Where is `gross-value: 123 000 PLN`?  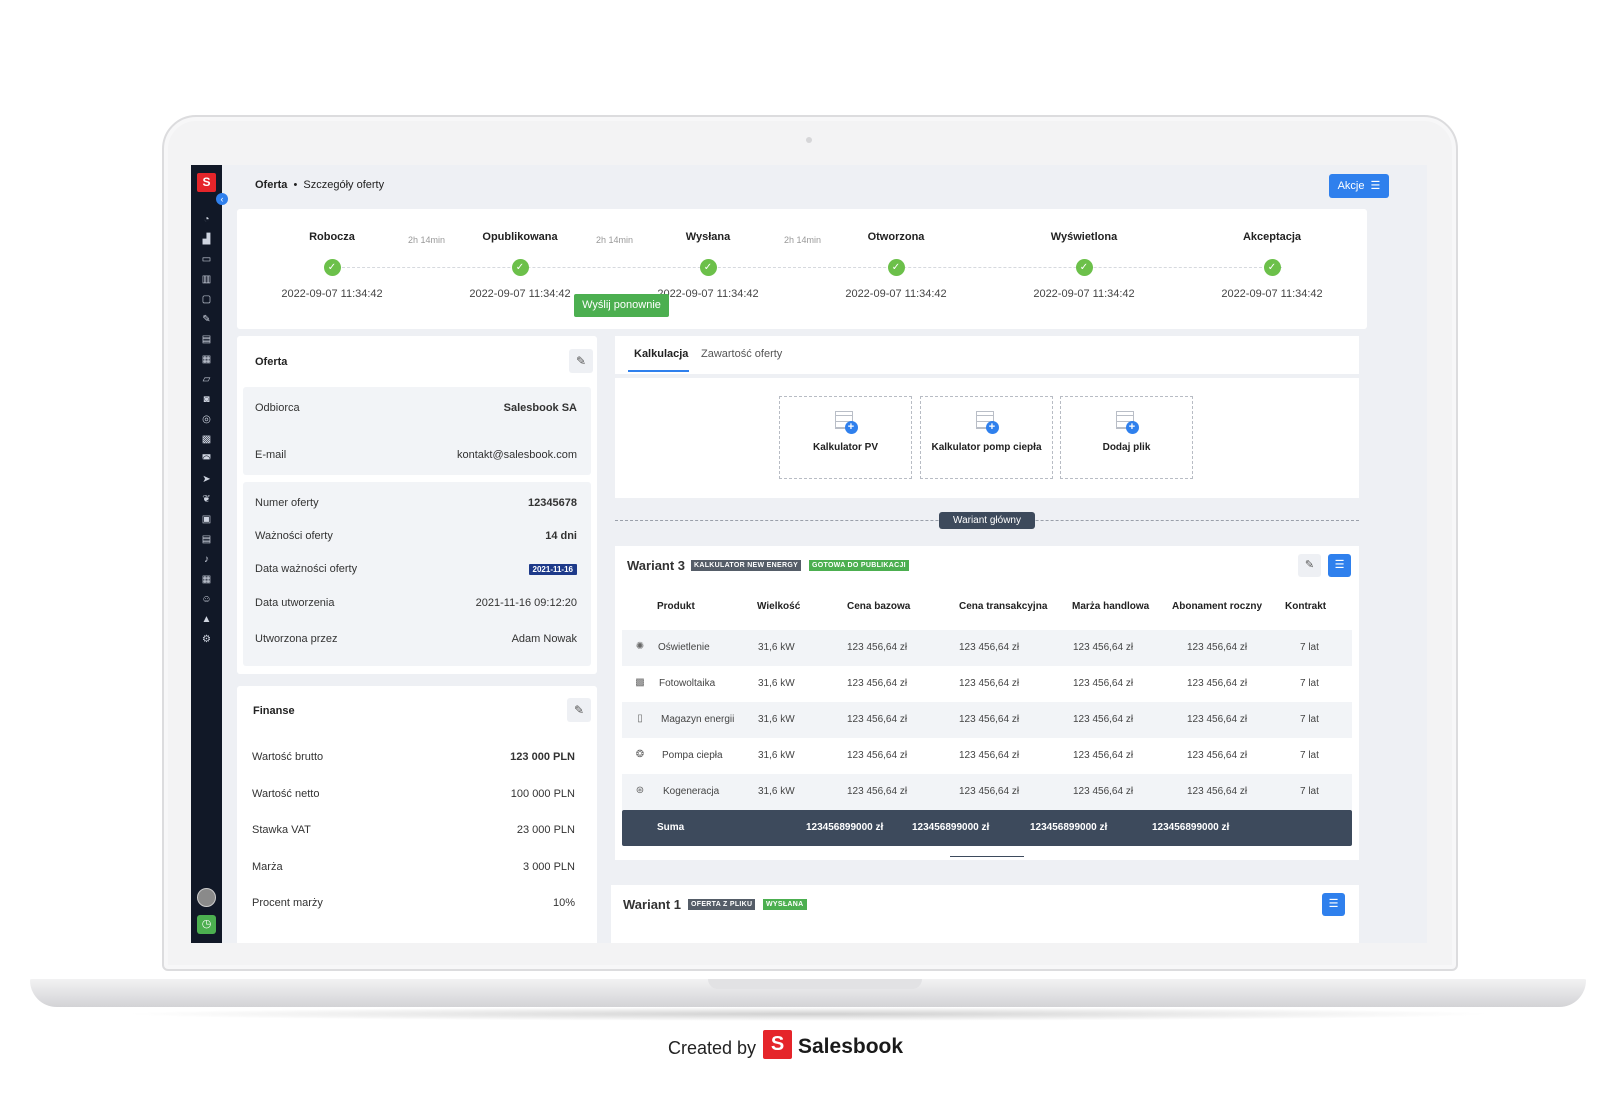 gross-value: 123 000 PLN is located at coordinates (542, 757).